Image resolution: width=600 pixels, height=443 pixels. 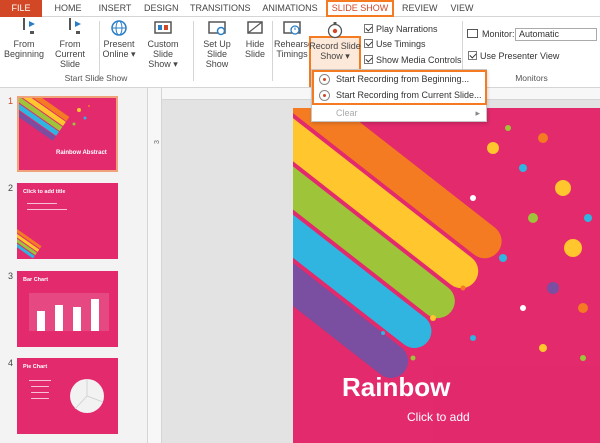 I want to click on use-timings-label: Use Timings, so click(x=401, y=44).